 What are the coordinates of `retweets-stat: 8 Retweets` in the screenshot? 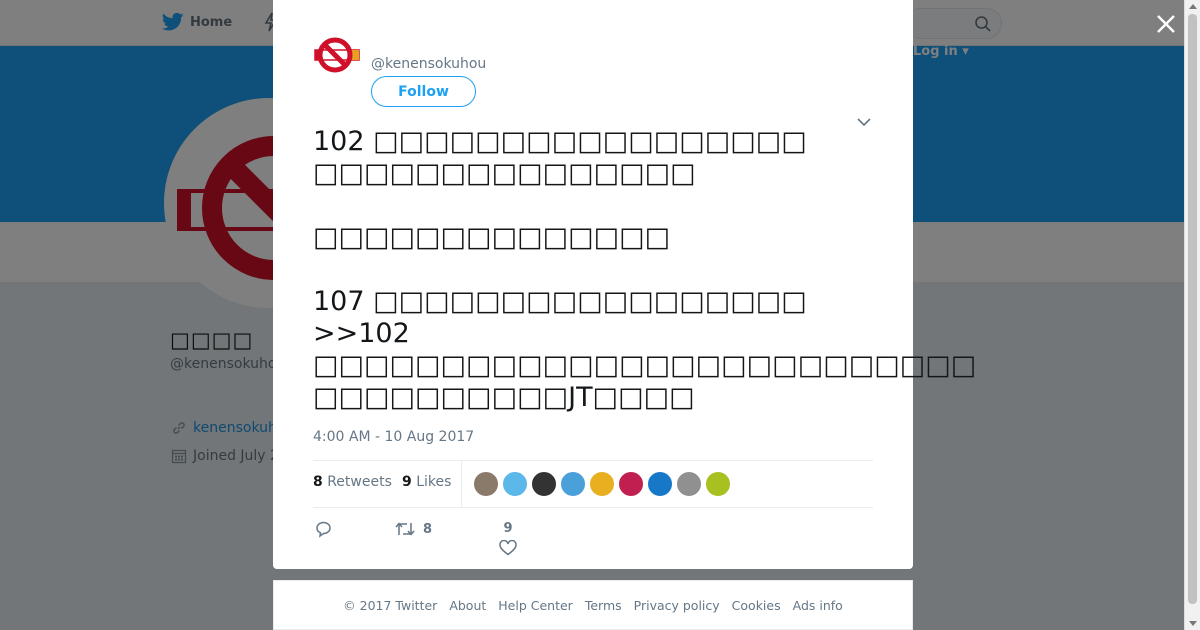 It's located at (352, 482).